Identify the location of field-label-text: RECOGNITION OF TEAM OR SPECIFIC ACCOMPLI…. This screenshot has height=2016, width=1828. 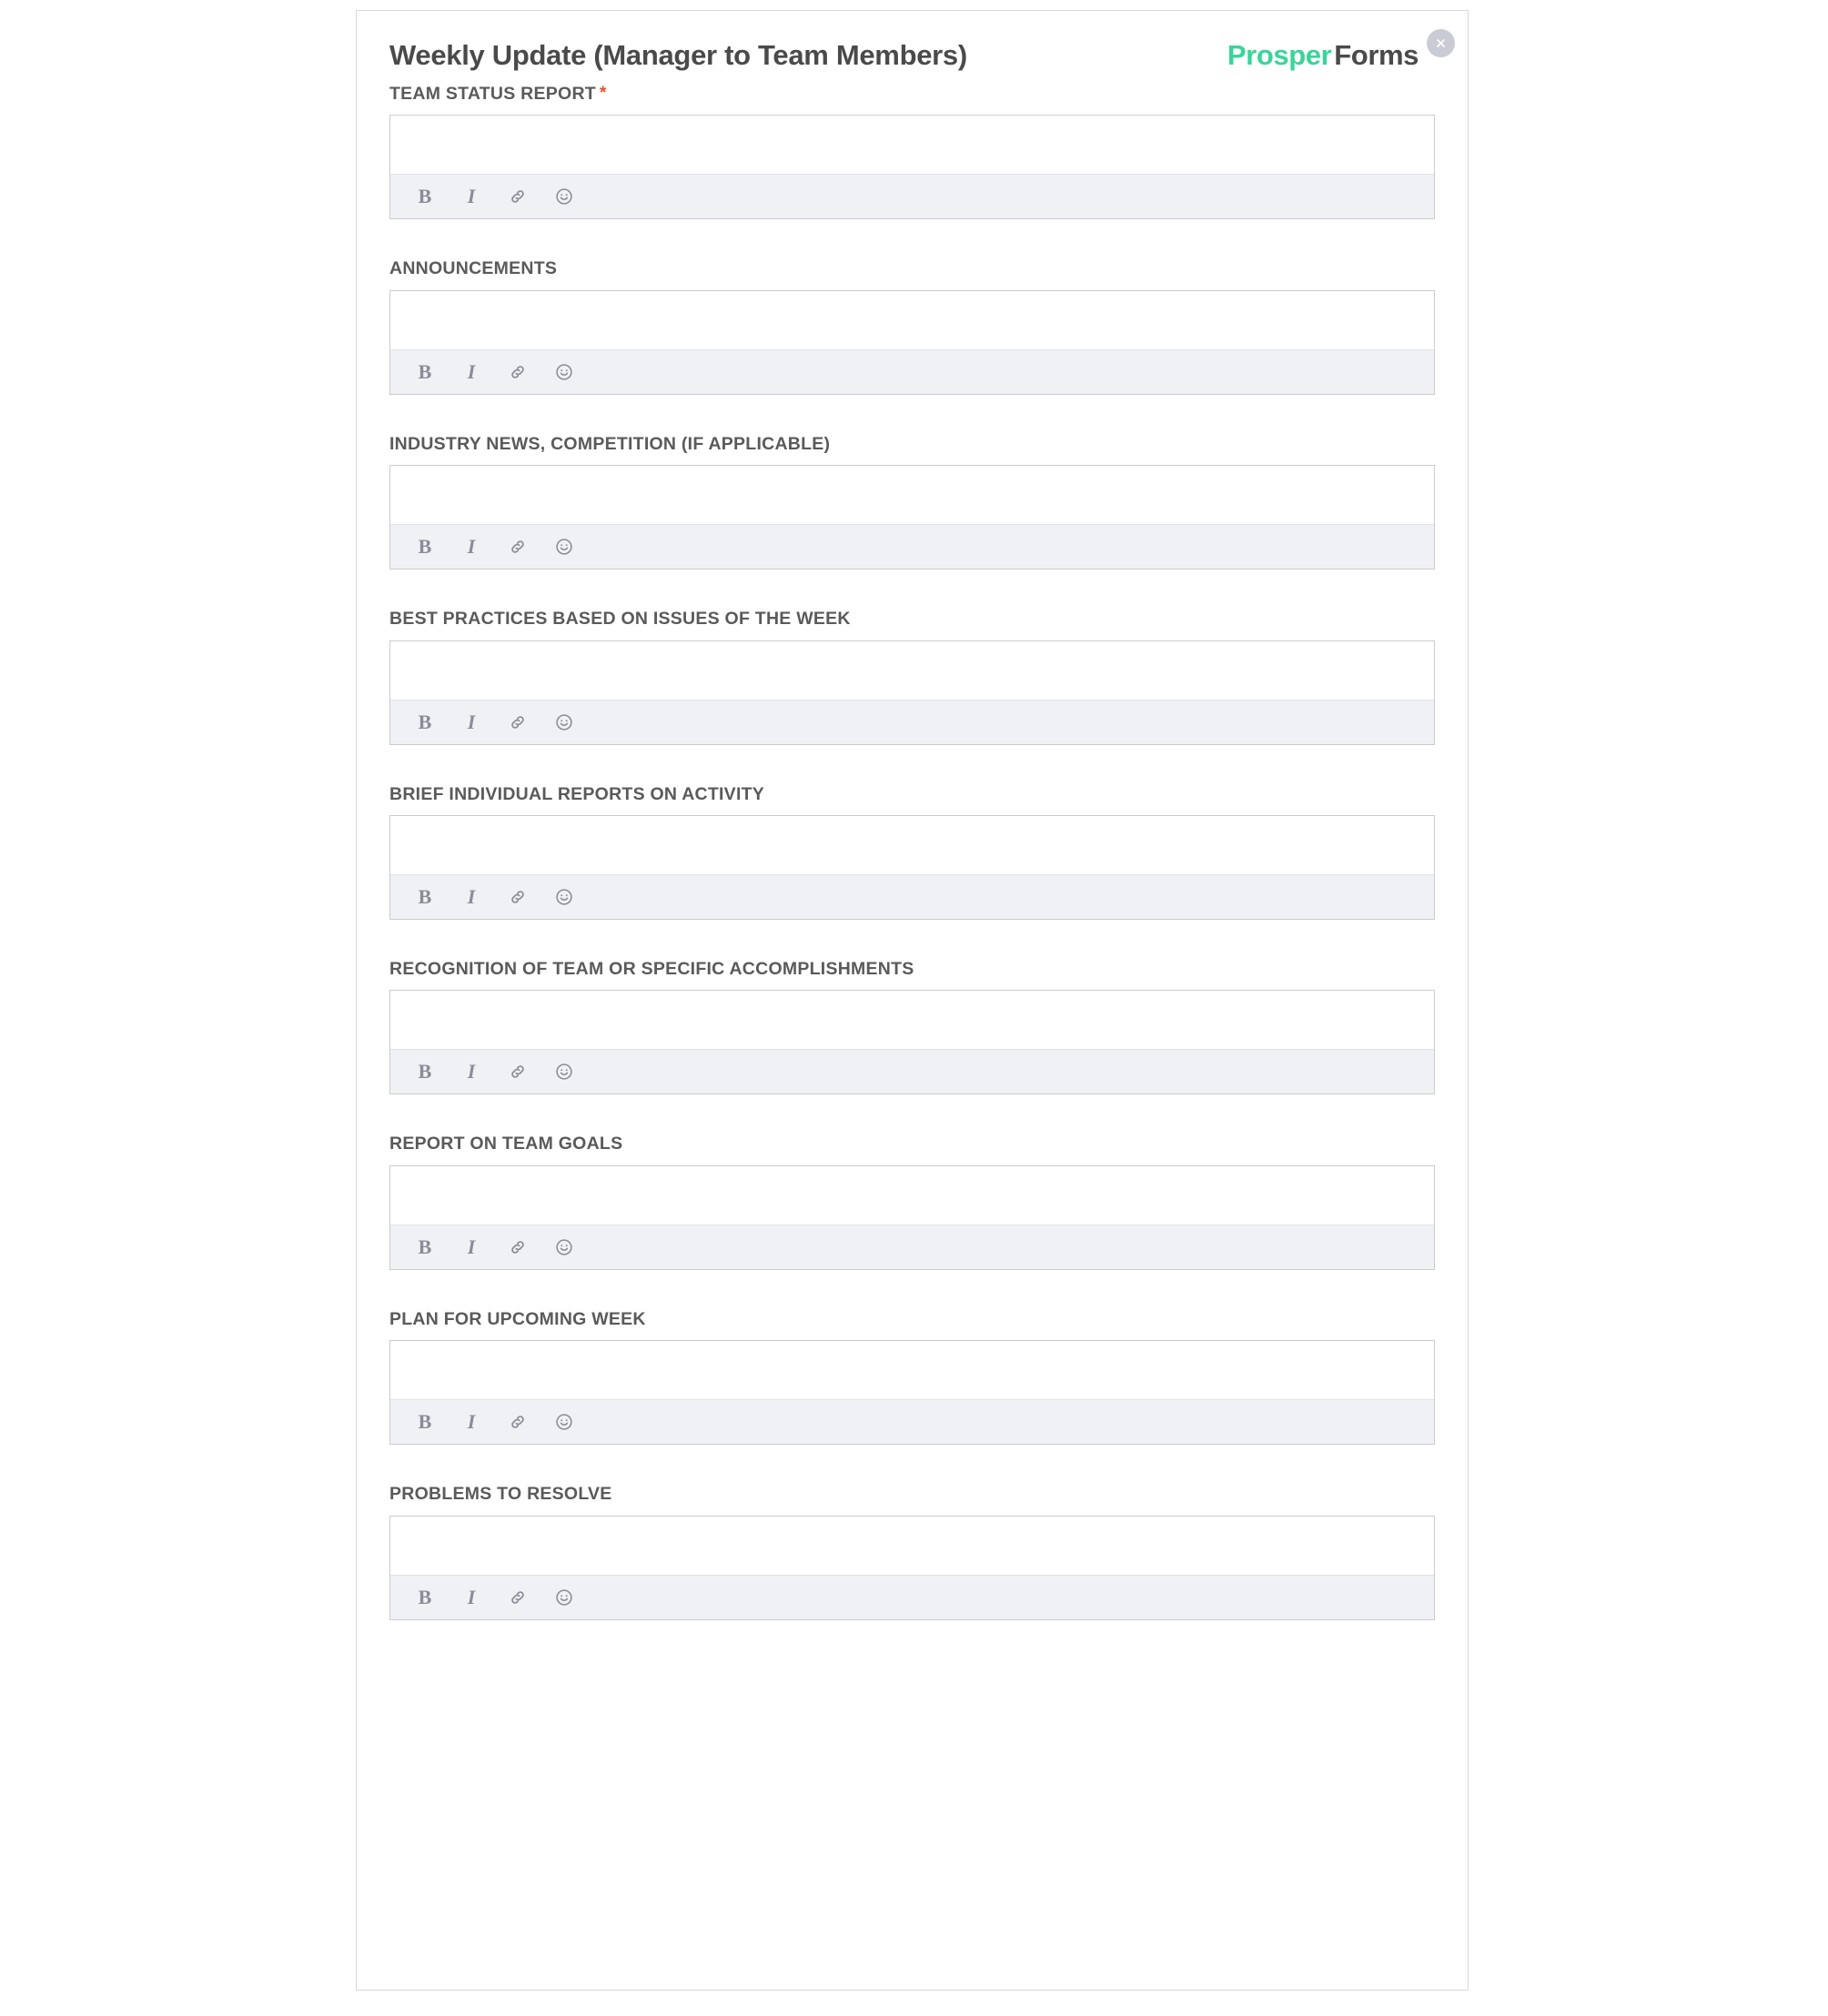
(651, 969).